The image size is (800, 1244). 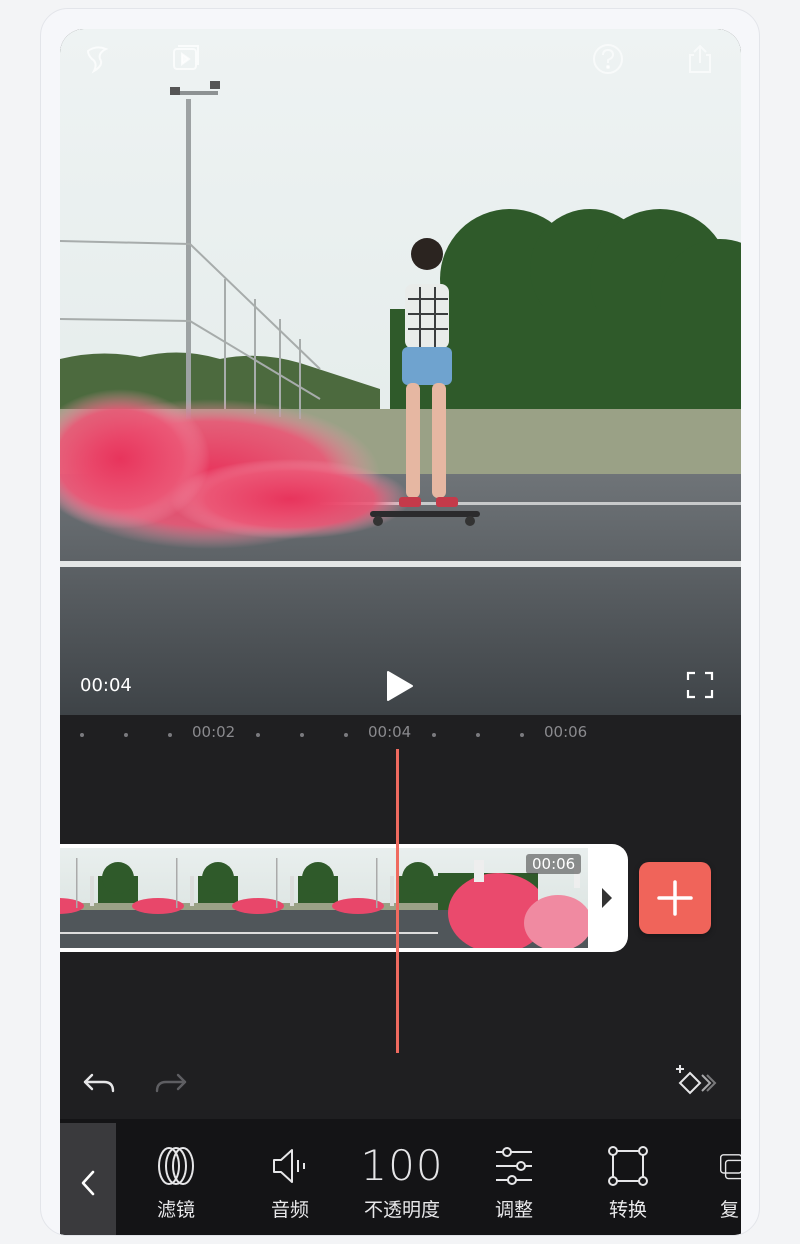 I want to click on filter-icon, so click(x=176, y=1166).